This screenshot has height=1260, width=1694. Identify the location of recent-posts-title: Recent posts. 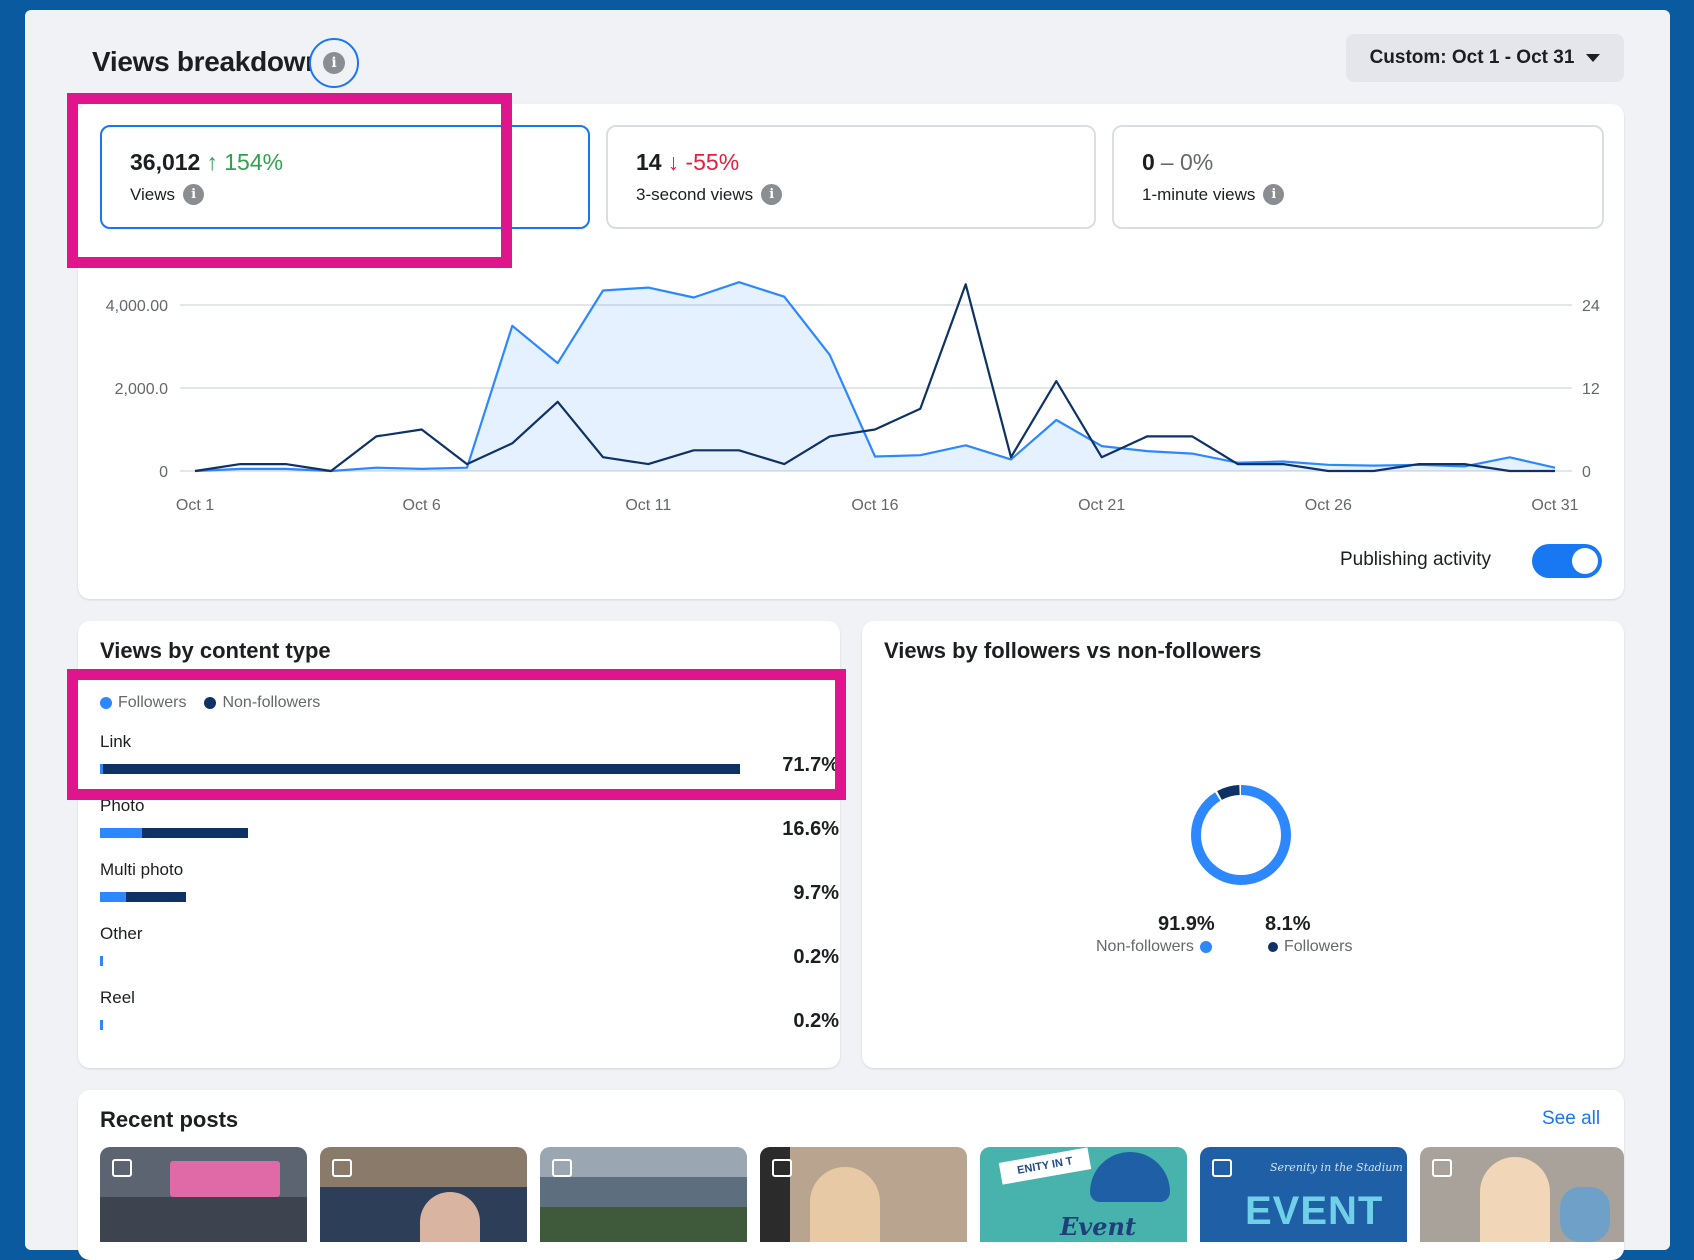
(169, 1119).